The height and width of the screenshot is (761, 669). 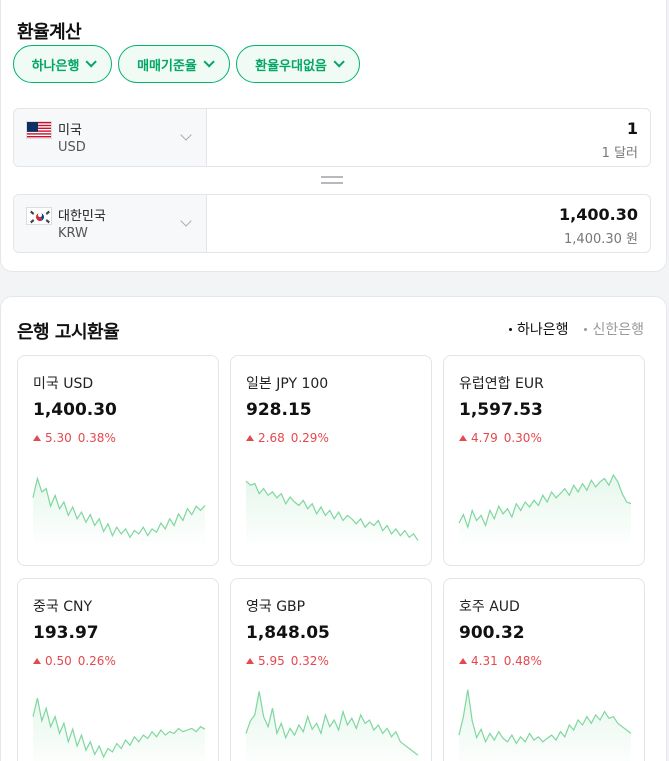 What do you see at coordinates (618, 330) in the screenshot?
I see `bank-tab-label: 신한은행` at bounding box center [618, 330].